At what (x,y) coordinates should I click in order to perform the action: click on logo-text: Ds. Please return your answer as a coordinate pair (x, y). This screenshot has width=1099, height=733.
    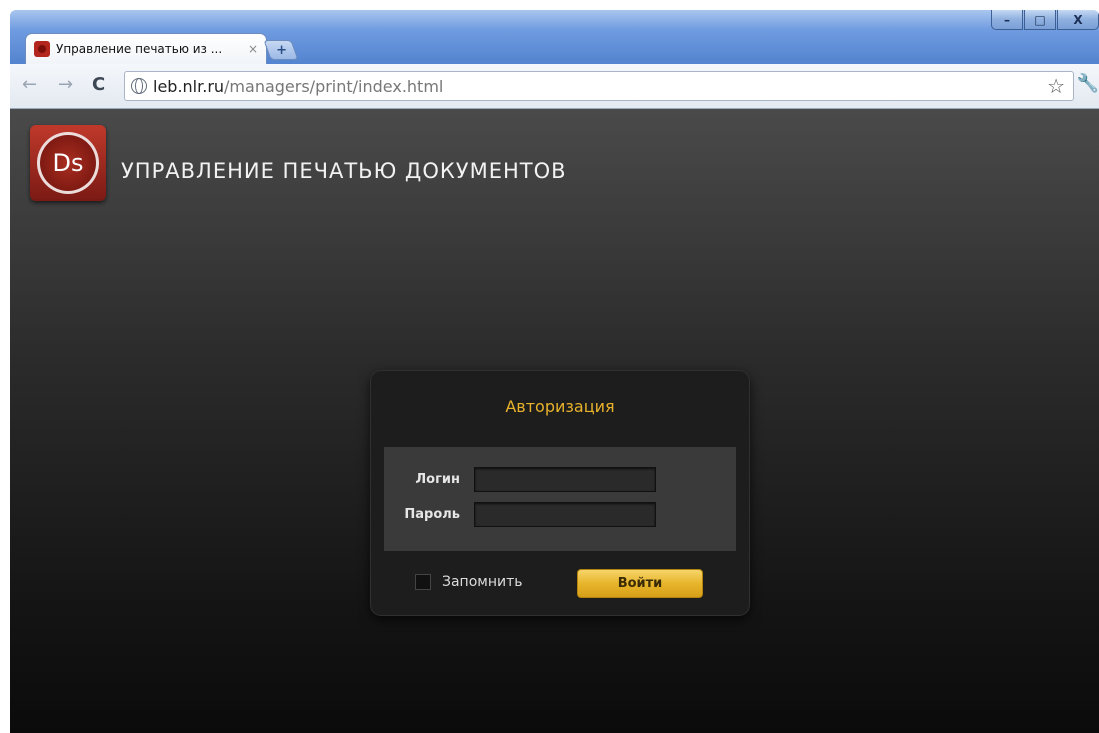
    Looking at the image, I should click on (68, 163).